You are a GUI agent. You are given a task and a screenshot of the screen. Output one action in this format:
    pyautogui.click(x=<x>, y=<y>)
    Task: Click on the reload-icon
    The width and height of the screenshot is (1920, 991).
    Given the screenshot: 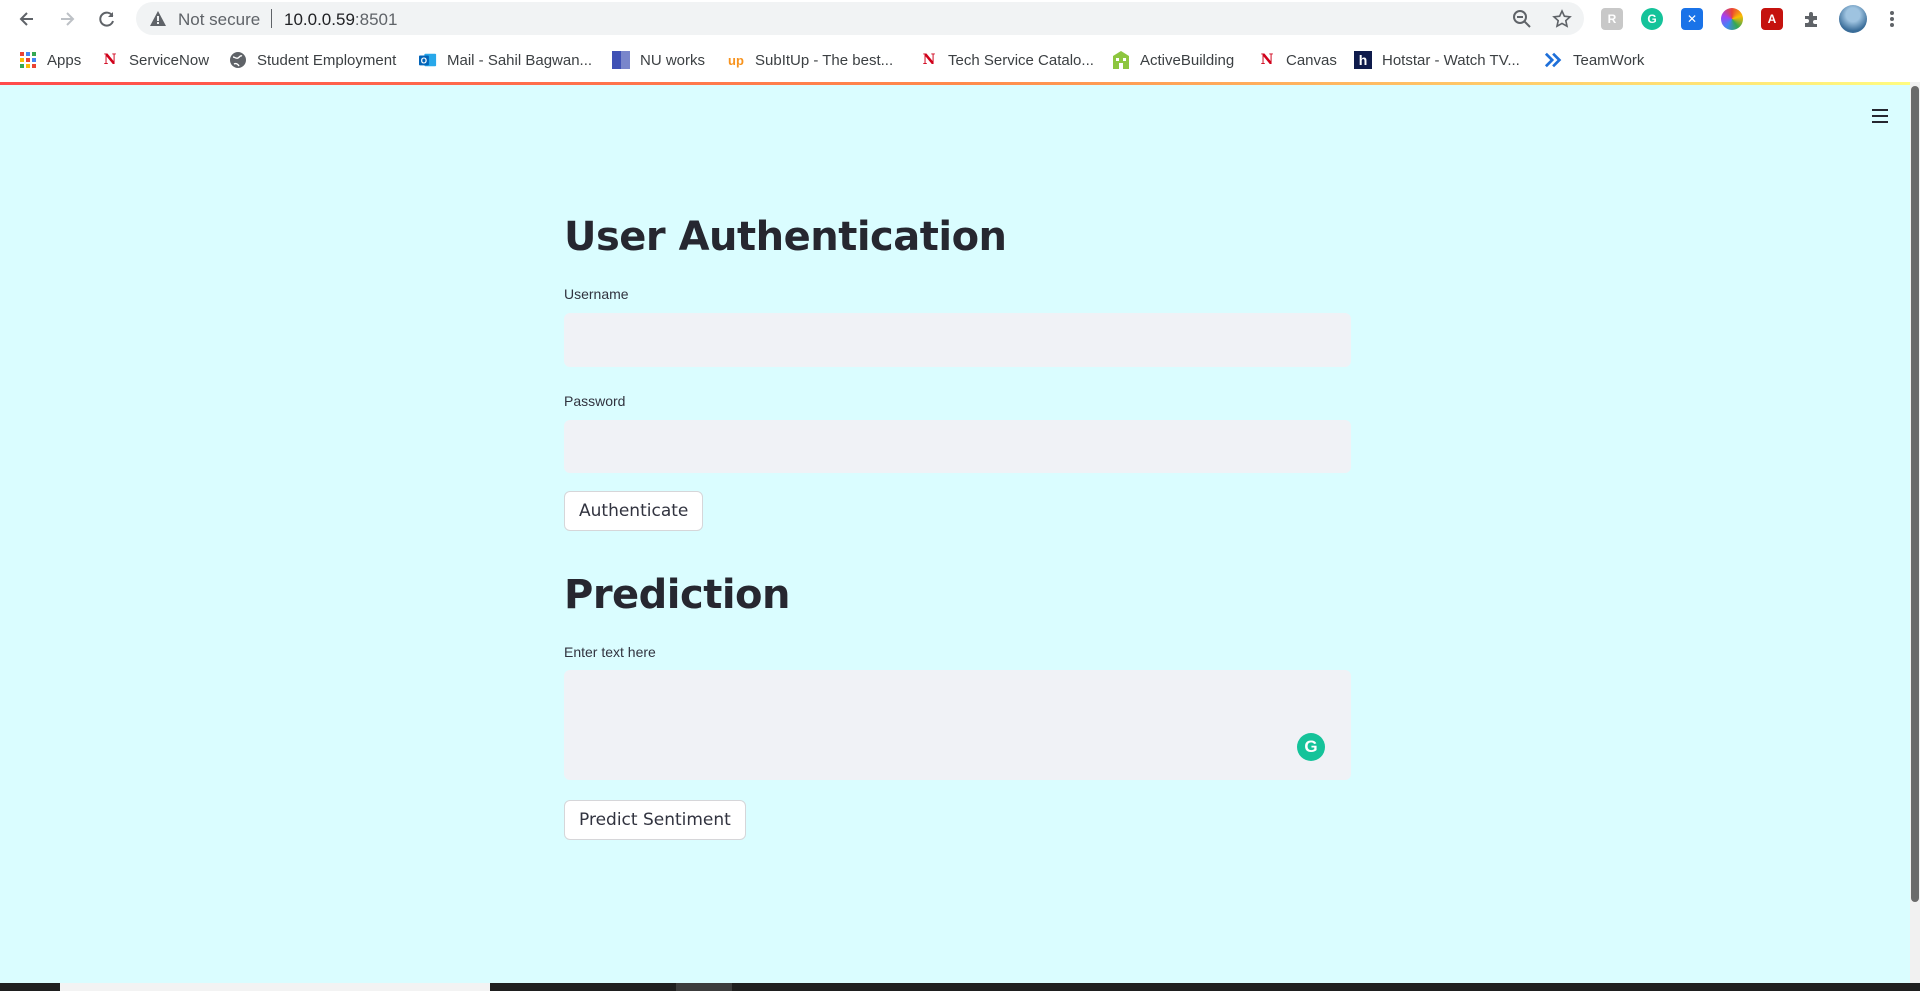 What is the action you would take?
    pyautogui.click(x=107, y=19)
    